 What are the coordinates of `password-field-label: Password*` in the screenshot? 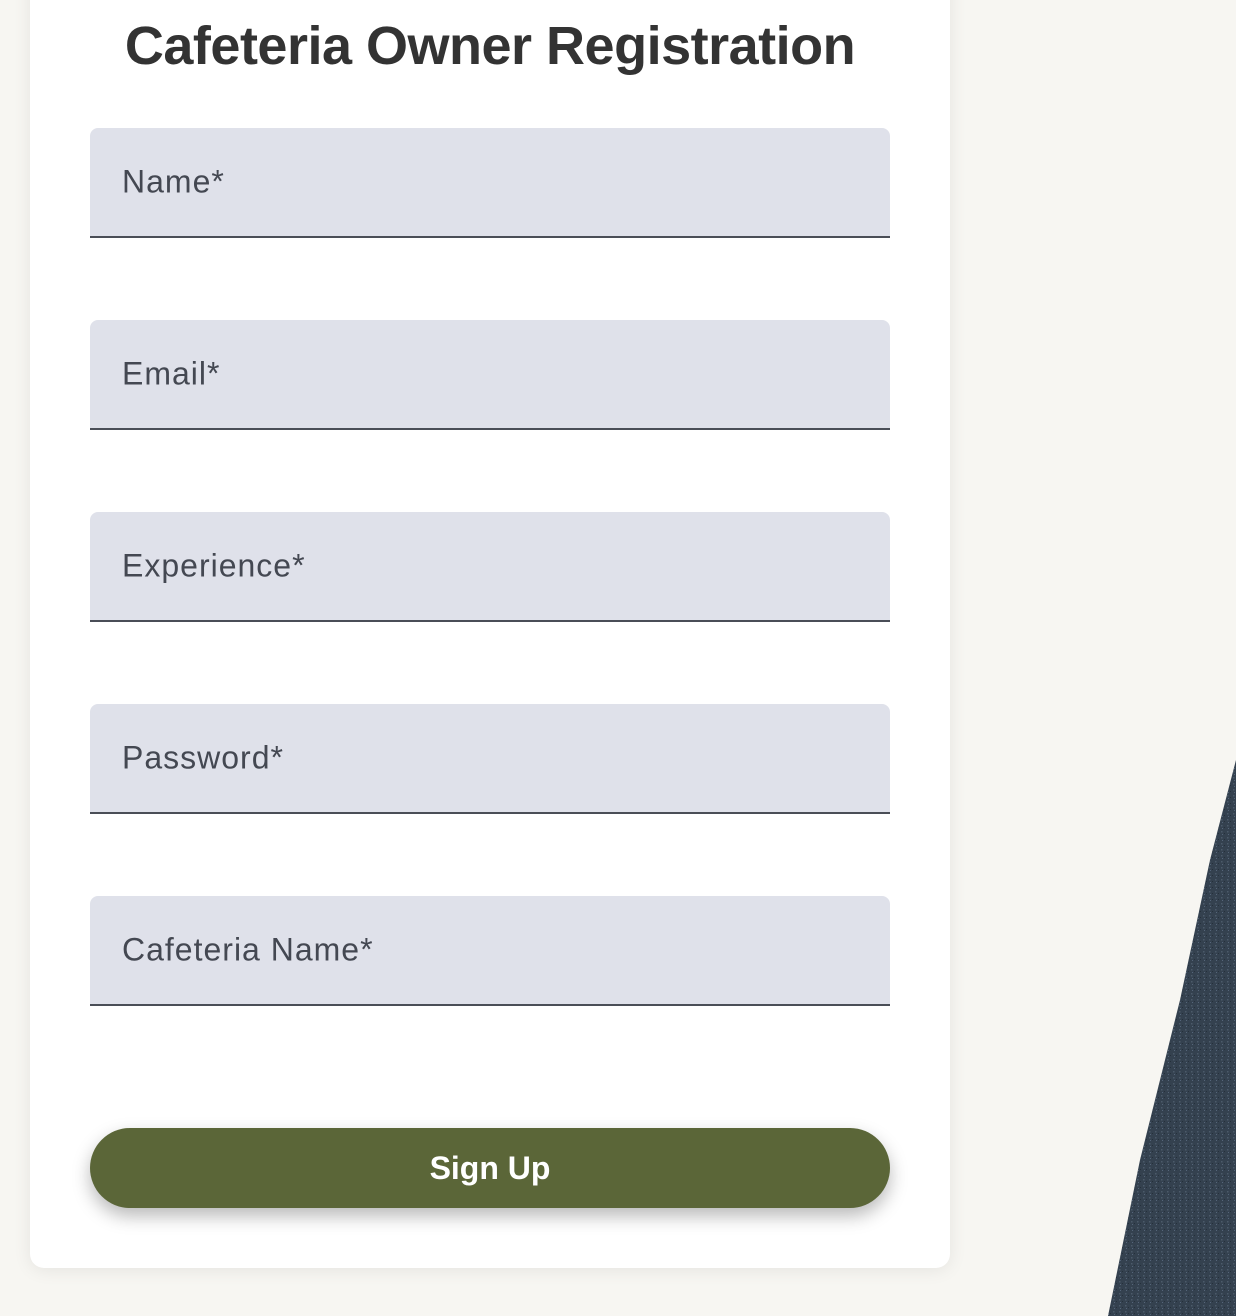 It's located at (203, 757).